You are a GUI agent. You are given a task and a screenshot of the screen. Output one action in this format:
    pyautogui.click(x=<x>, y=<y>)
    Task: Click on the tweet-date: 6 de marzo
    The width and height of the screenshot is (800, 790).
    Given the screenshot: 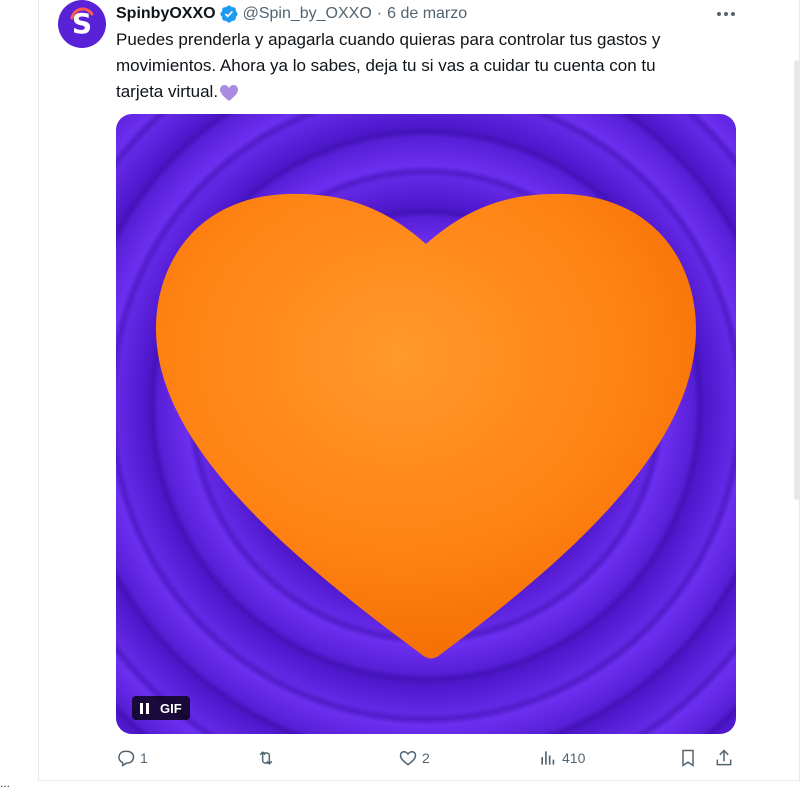 What is the action you would take?
    pyautogui.click(x=427, y=14)
    